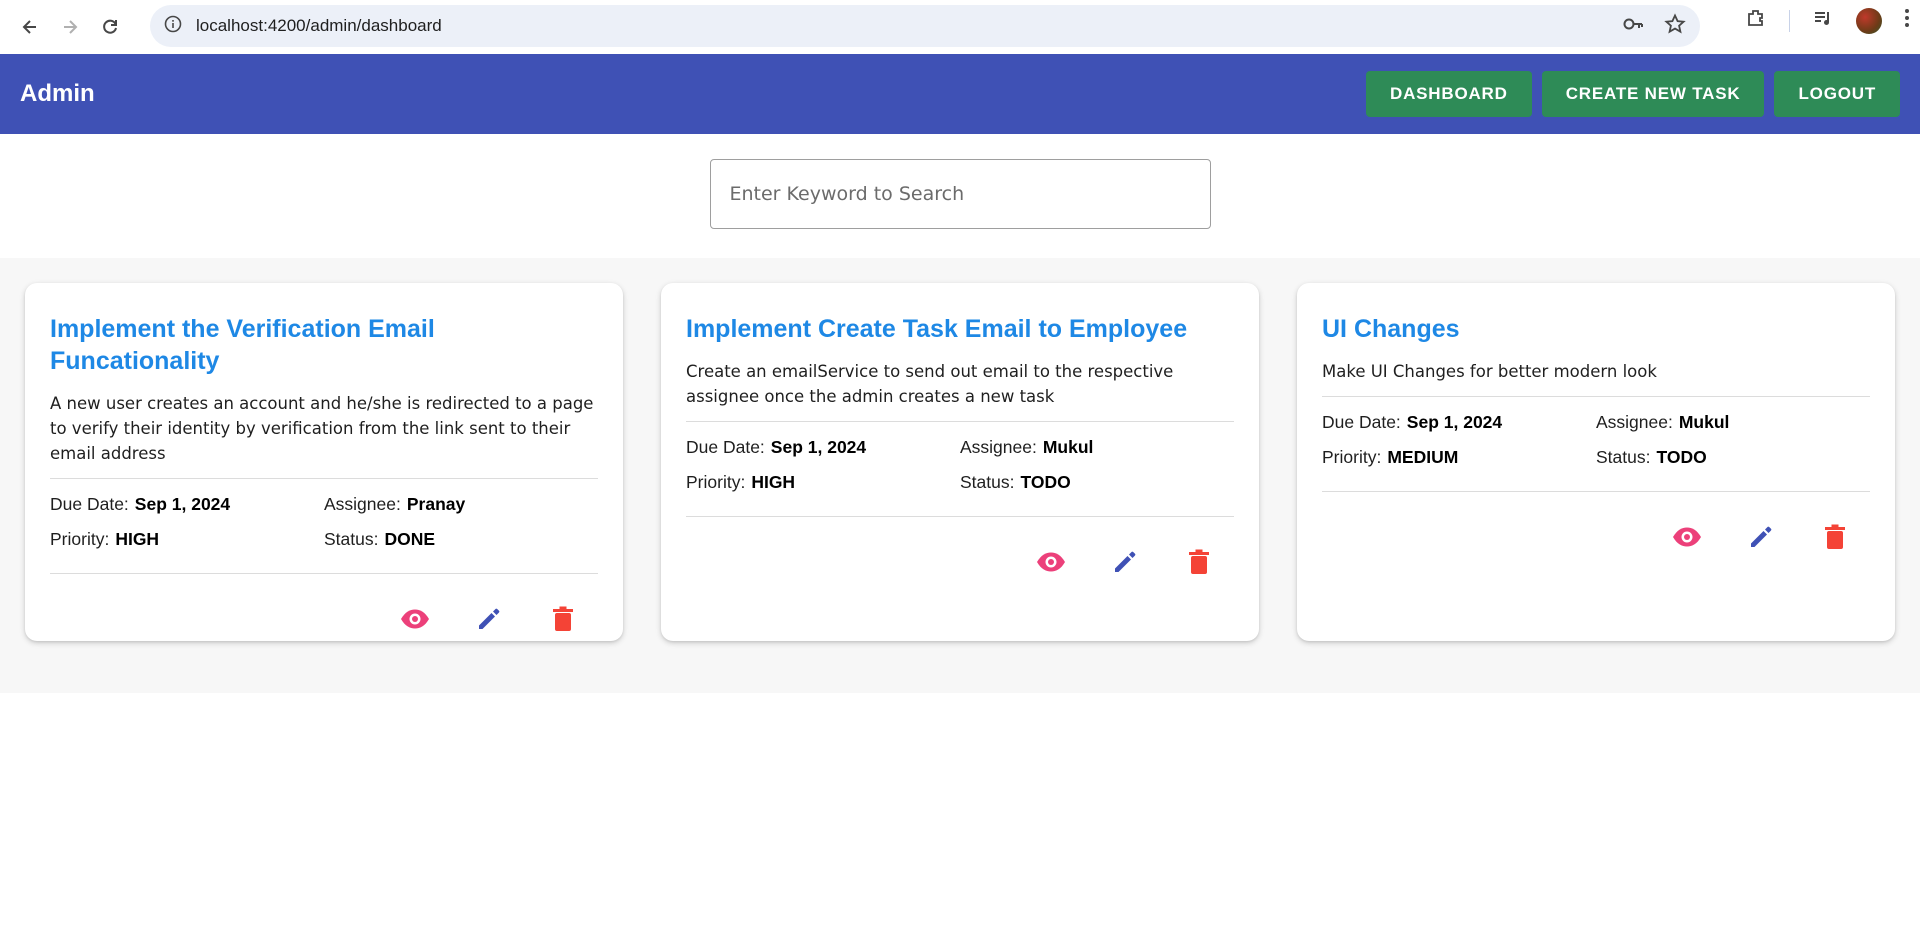 The image size is (1920, 935). Describe the element at coordinates (57, 93) in the screenshot. I see `brand-title: Admin` at that location.